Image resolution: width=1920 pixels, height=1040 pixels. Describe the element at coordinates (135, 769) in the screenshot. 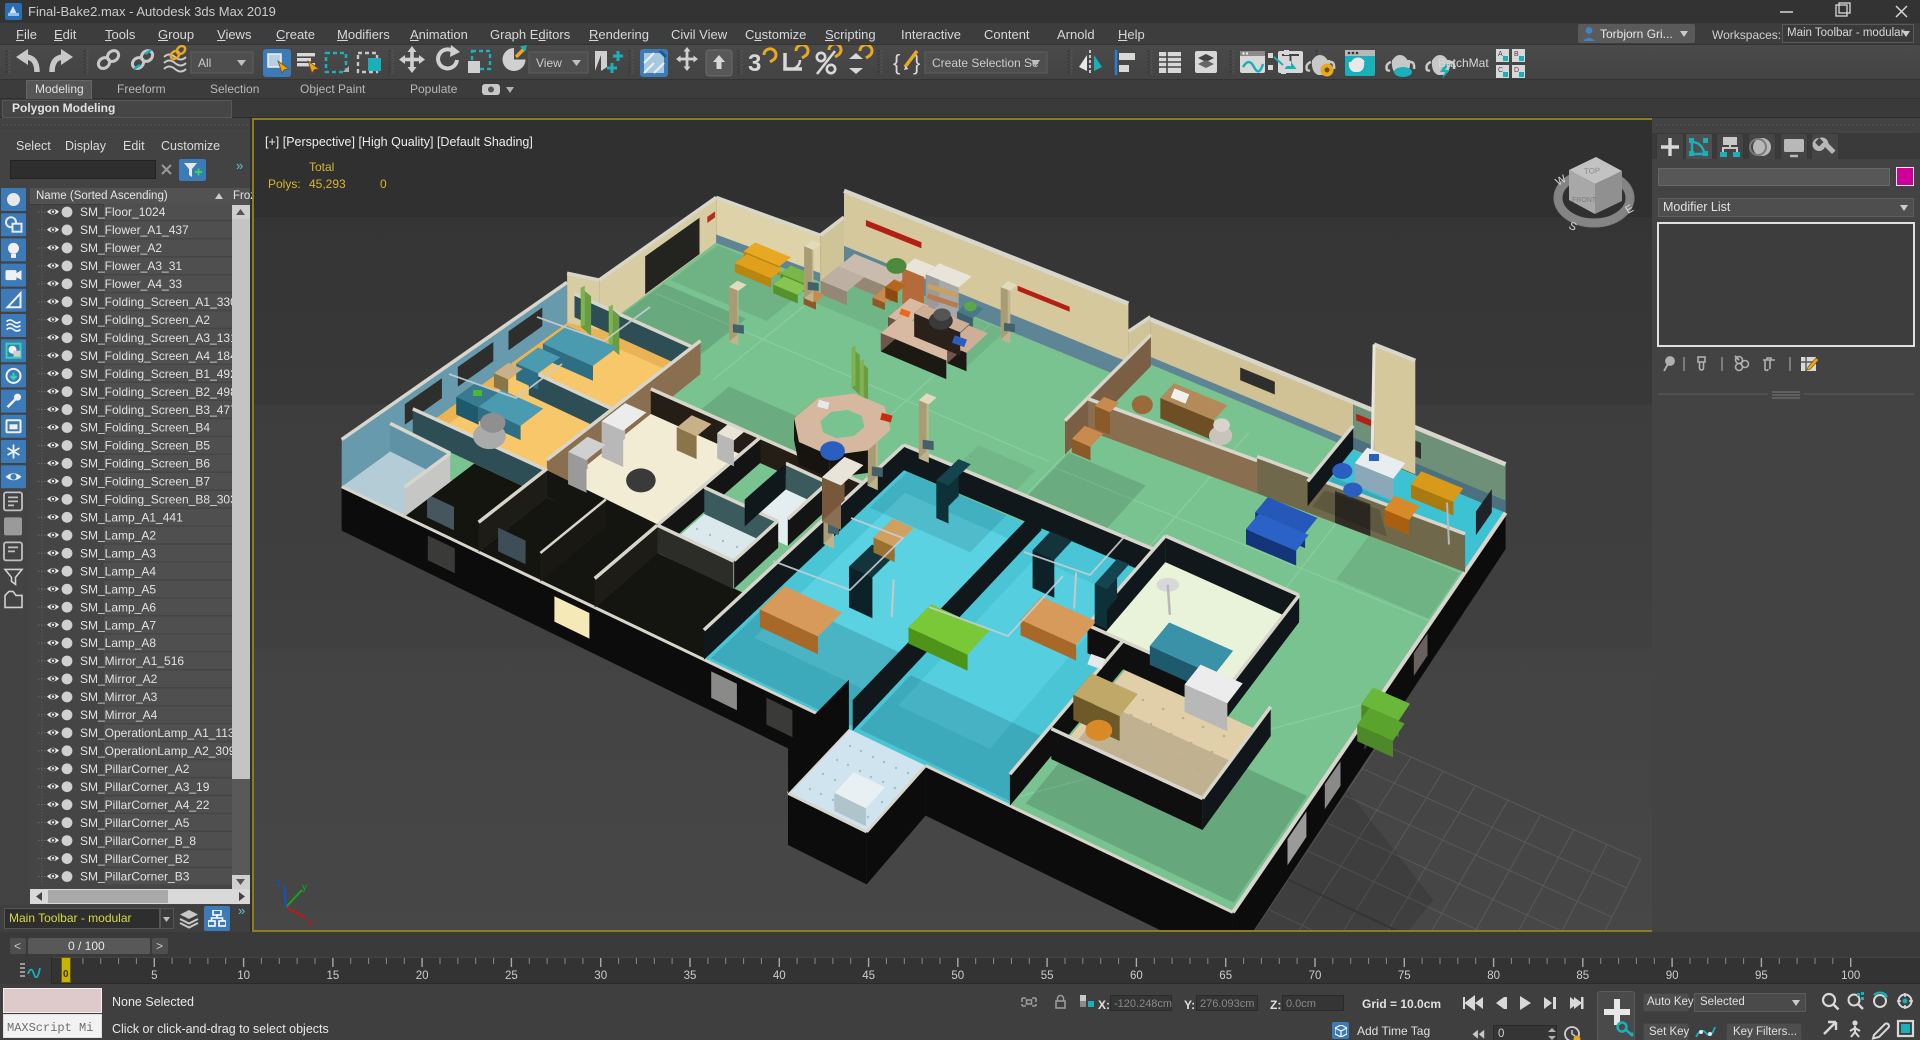

I see `svg-text: SM_PillarCorner_A2` at that location.